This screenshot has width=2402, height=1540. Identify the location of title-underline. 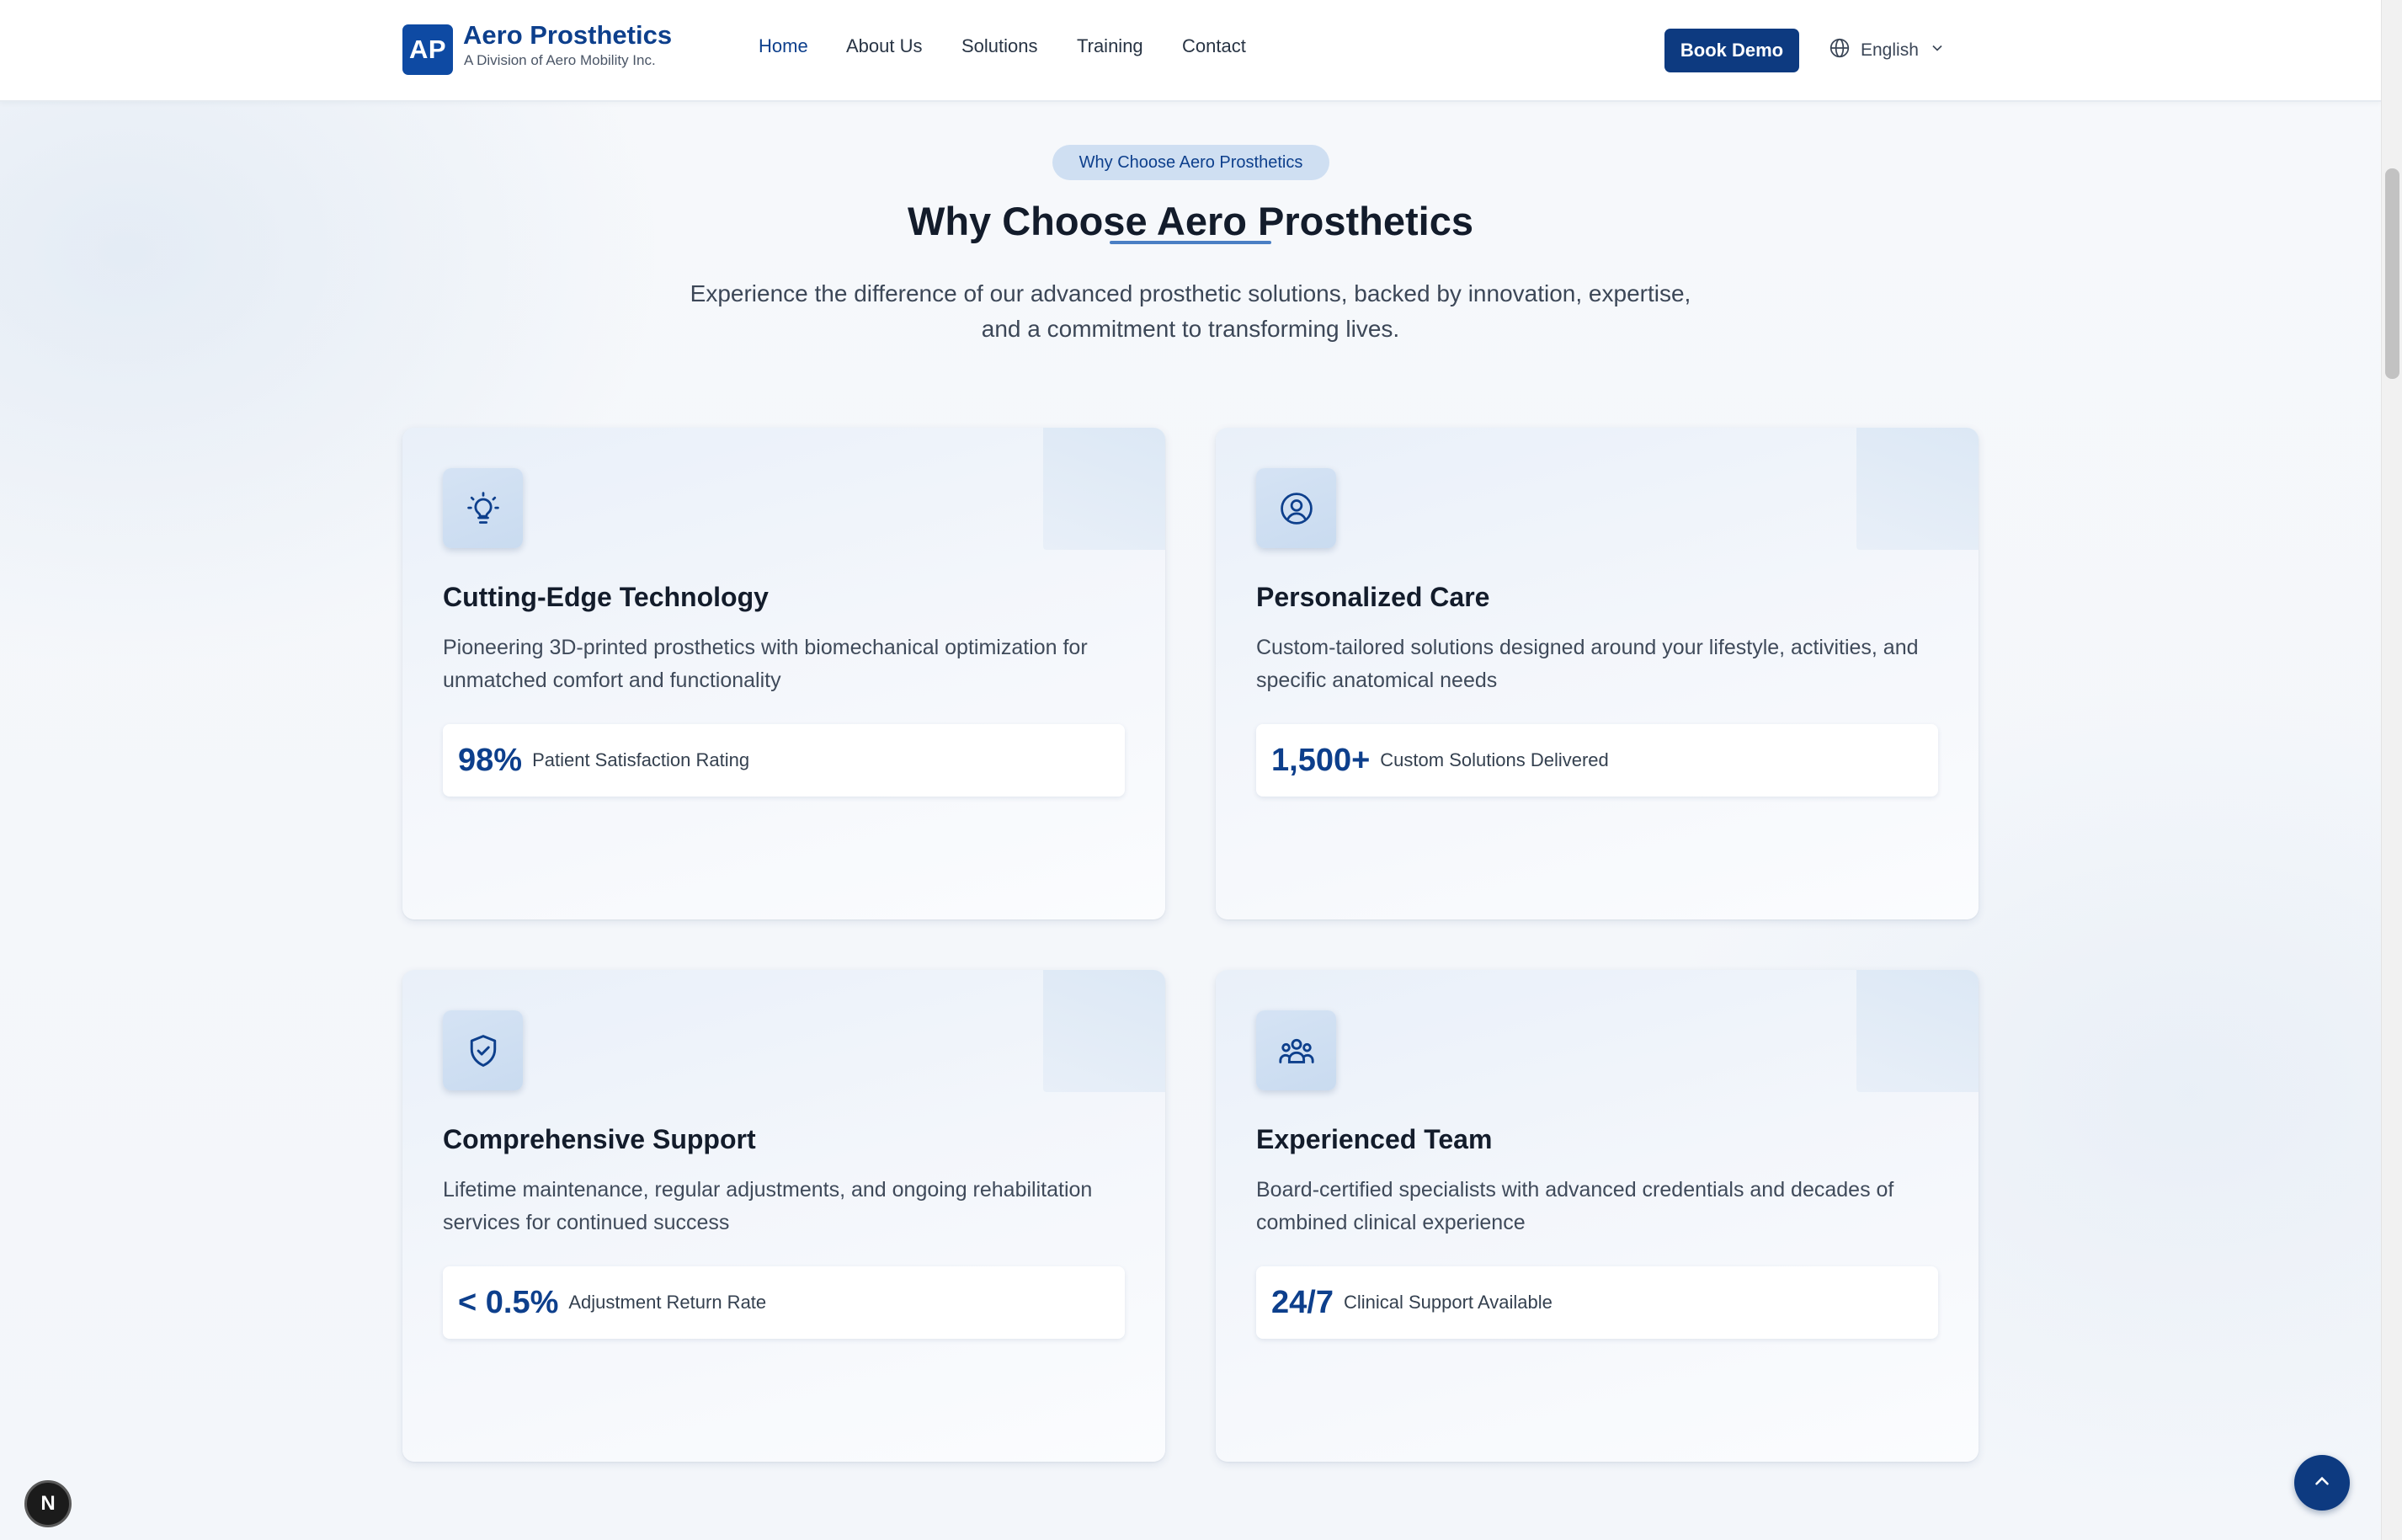
(1190, 242).